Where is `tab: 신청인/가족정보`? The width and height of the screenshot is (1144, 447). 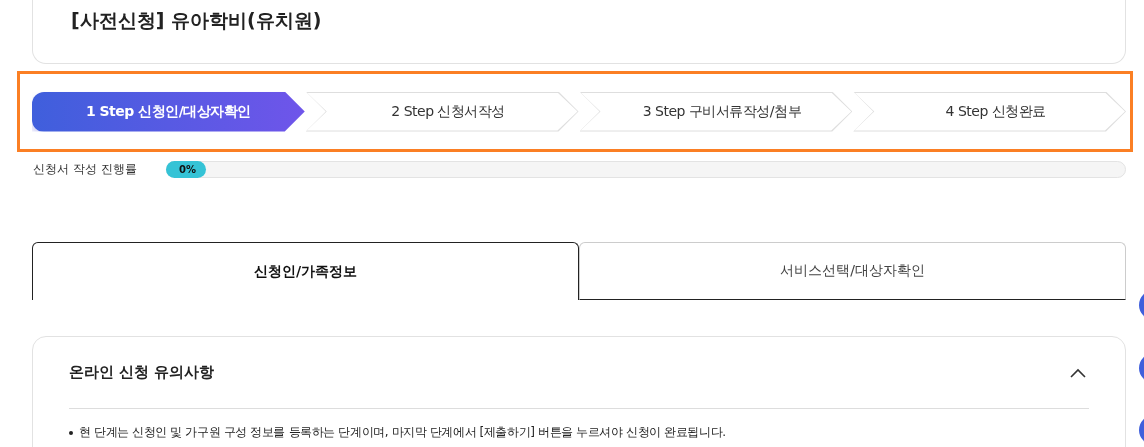 tab: 신청인/가족정보 is located at coordinates (305, 271).